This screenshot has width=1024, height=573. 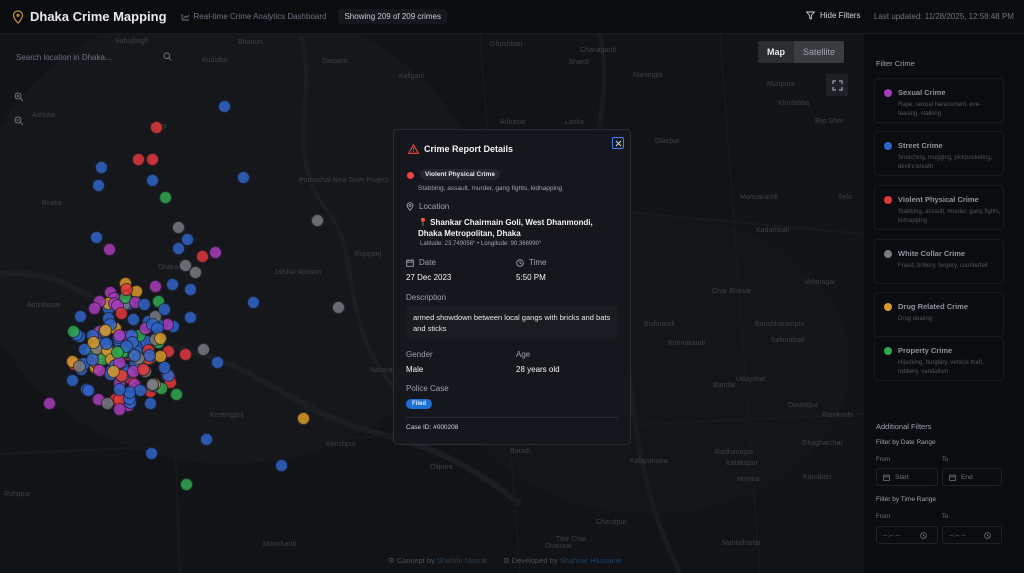 I want to click on place-label: Bandar, so click(x=724, y=385).